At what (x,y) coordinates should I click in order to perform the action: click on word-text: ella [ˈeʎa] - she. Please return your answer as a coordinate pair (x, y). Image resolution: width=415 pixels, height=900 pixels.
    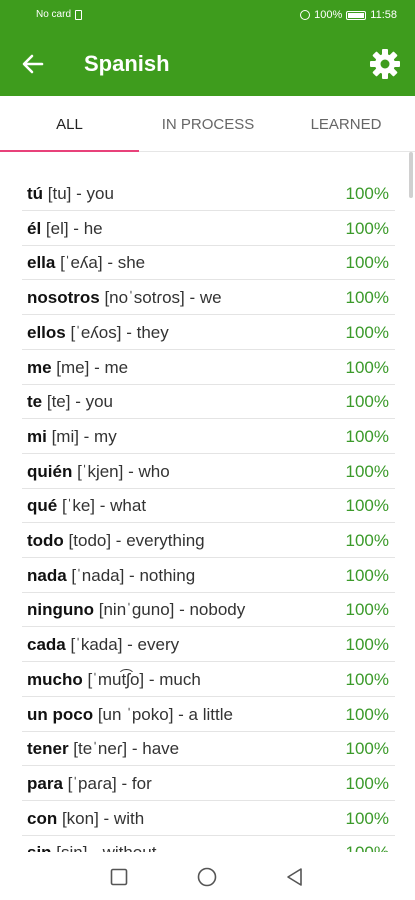
    Looking at the image, I should click on (86, 263).